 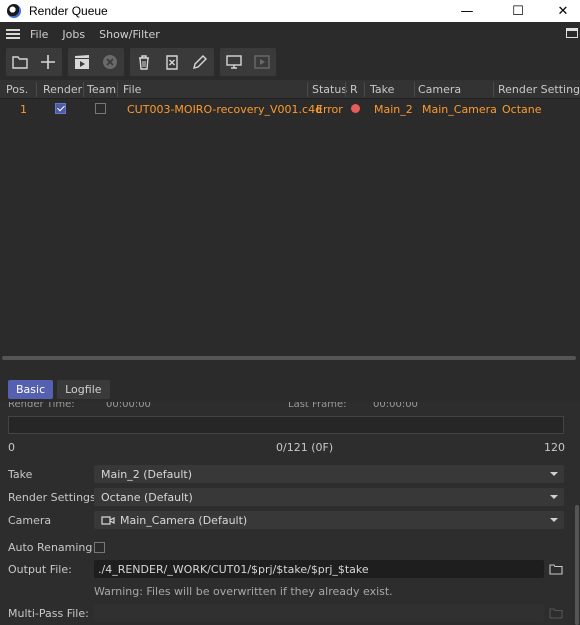 I want to click on col-status: Status, so click(x=329, y=89).